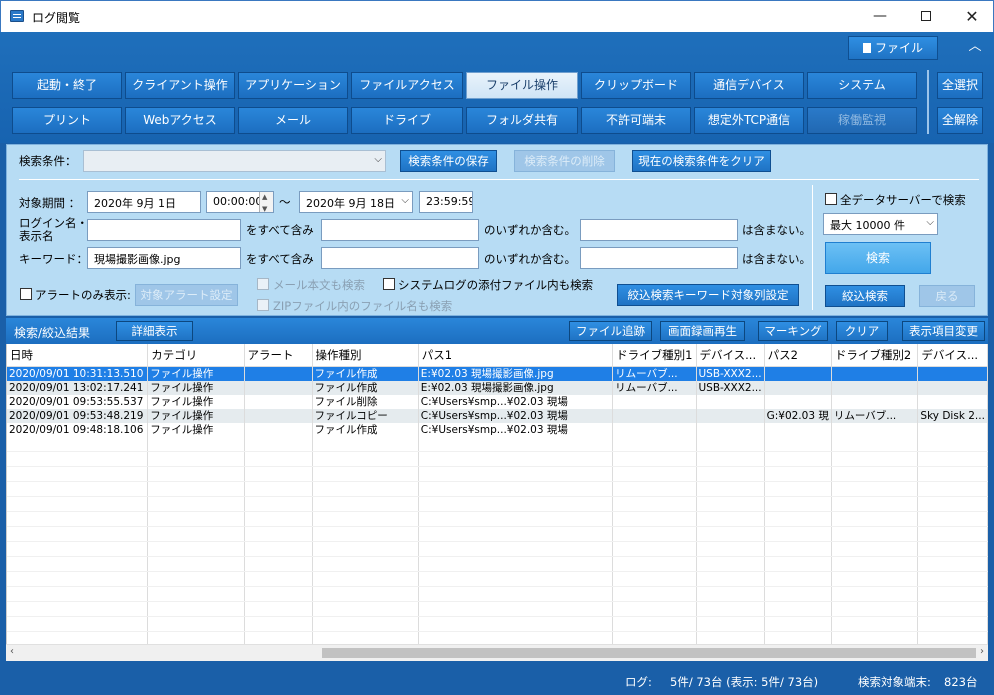 This screenshot has width=994, height=695. I want to click on date-from-input: 2020年 9月 1日, so click(144, 202).